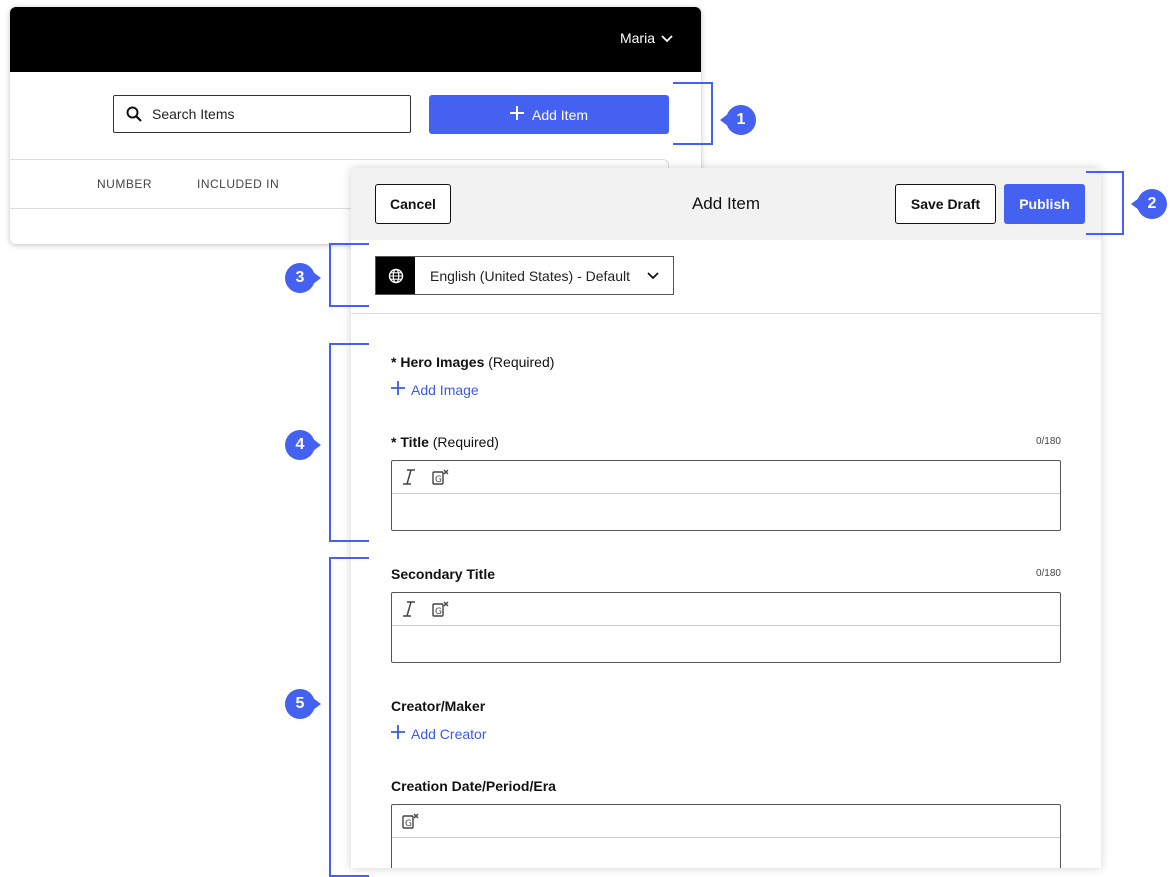 This screenshot has width=1172, height=877. I want to click on secondary-title-label: Secondary Title, so click(443, 574).